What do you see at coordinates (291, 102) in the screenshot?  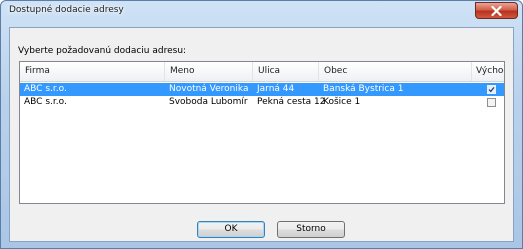 I see `cell-ulica: Pekná cesta 12` at bounding box center [291, 102].